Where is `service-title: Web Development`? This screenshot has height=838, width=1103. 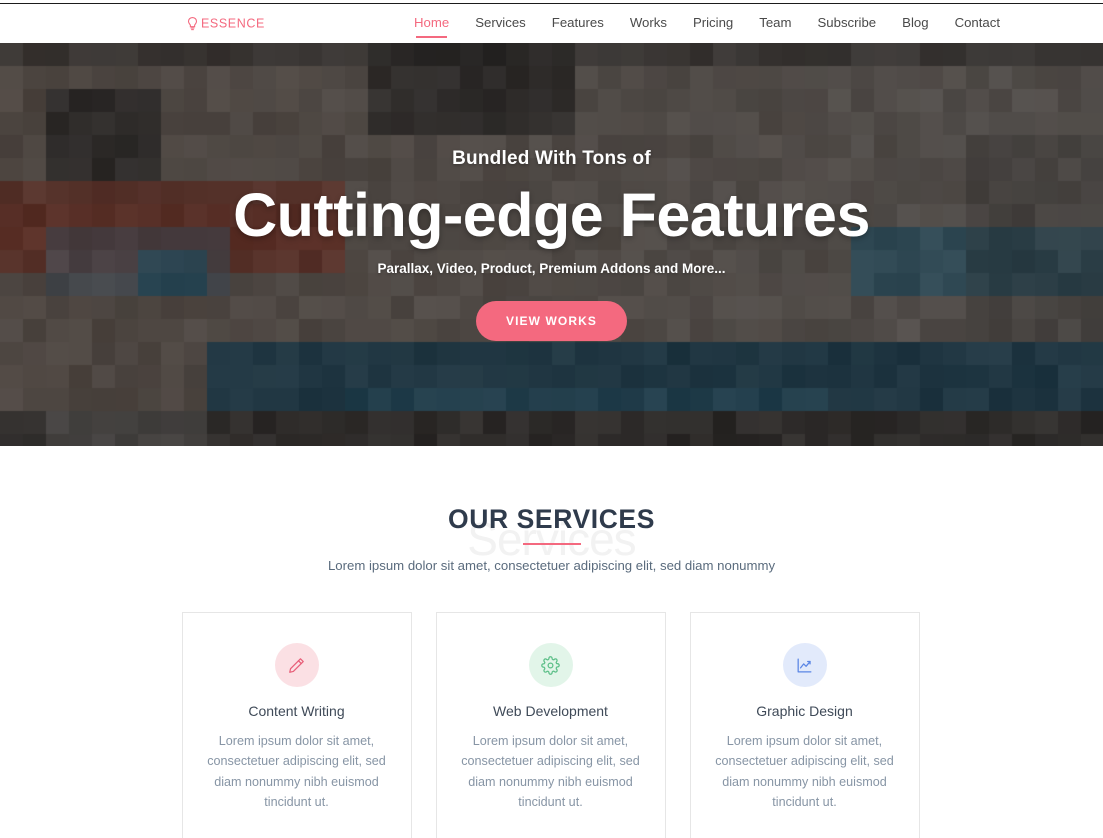 service-title: Web Development is located at coordinates (550, 711).